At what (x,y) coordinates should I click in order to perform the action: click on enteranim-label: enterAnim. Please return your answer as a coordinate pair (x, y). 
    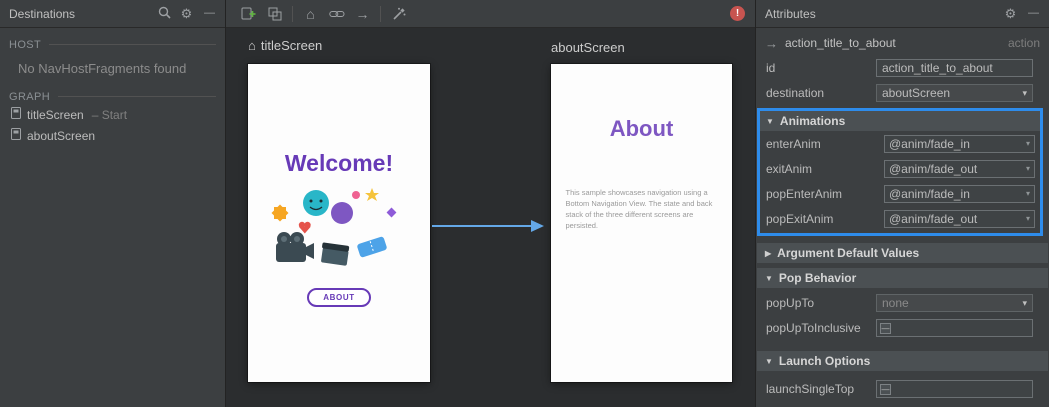
    Looking at the image, I should click on (793, 143).